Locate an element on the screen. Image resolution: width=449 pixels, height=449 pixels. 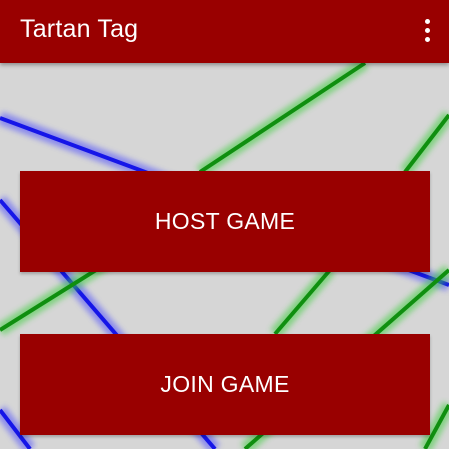
more-vert-icon is located at coordinates (427, 30).